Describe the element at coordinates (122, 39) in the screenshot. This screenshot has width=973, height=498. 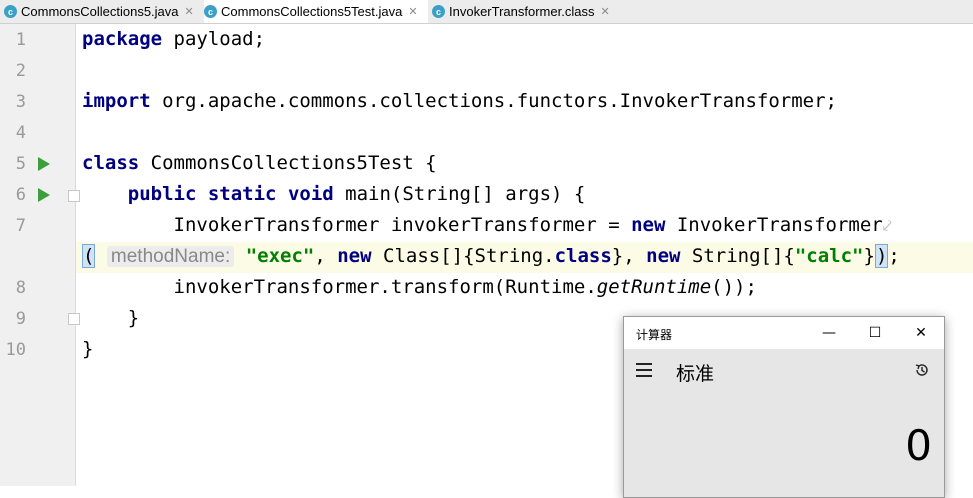
I see `keyword: package` at that location.